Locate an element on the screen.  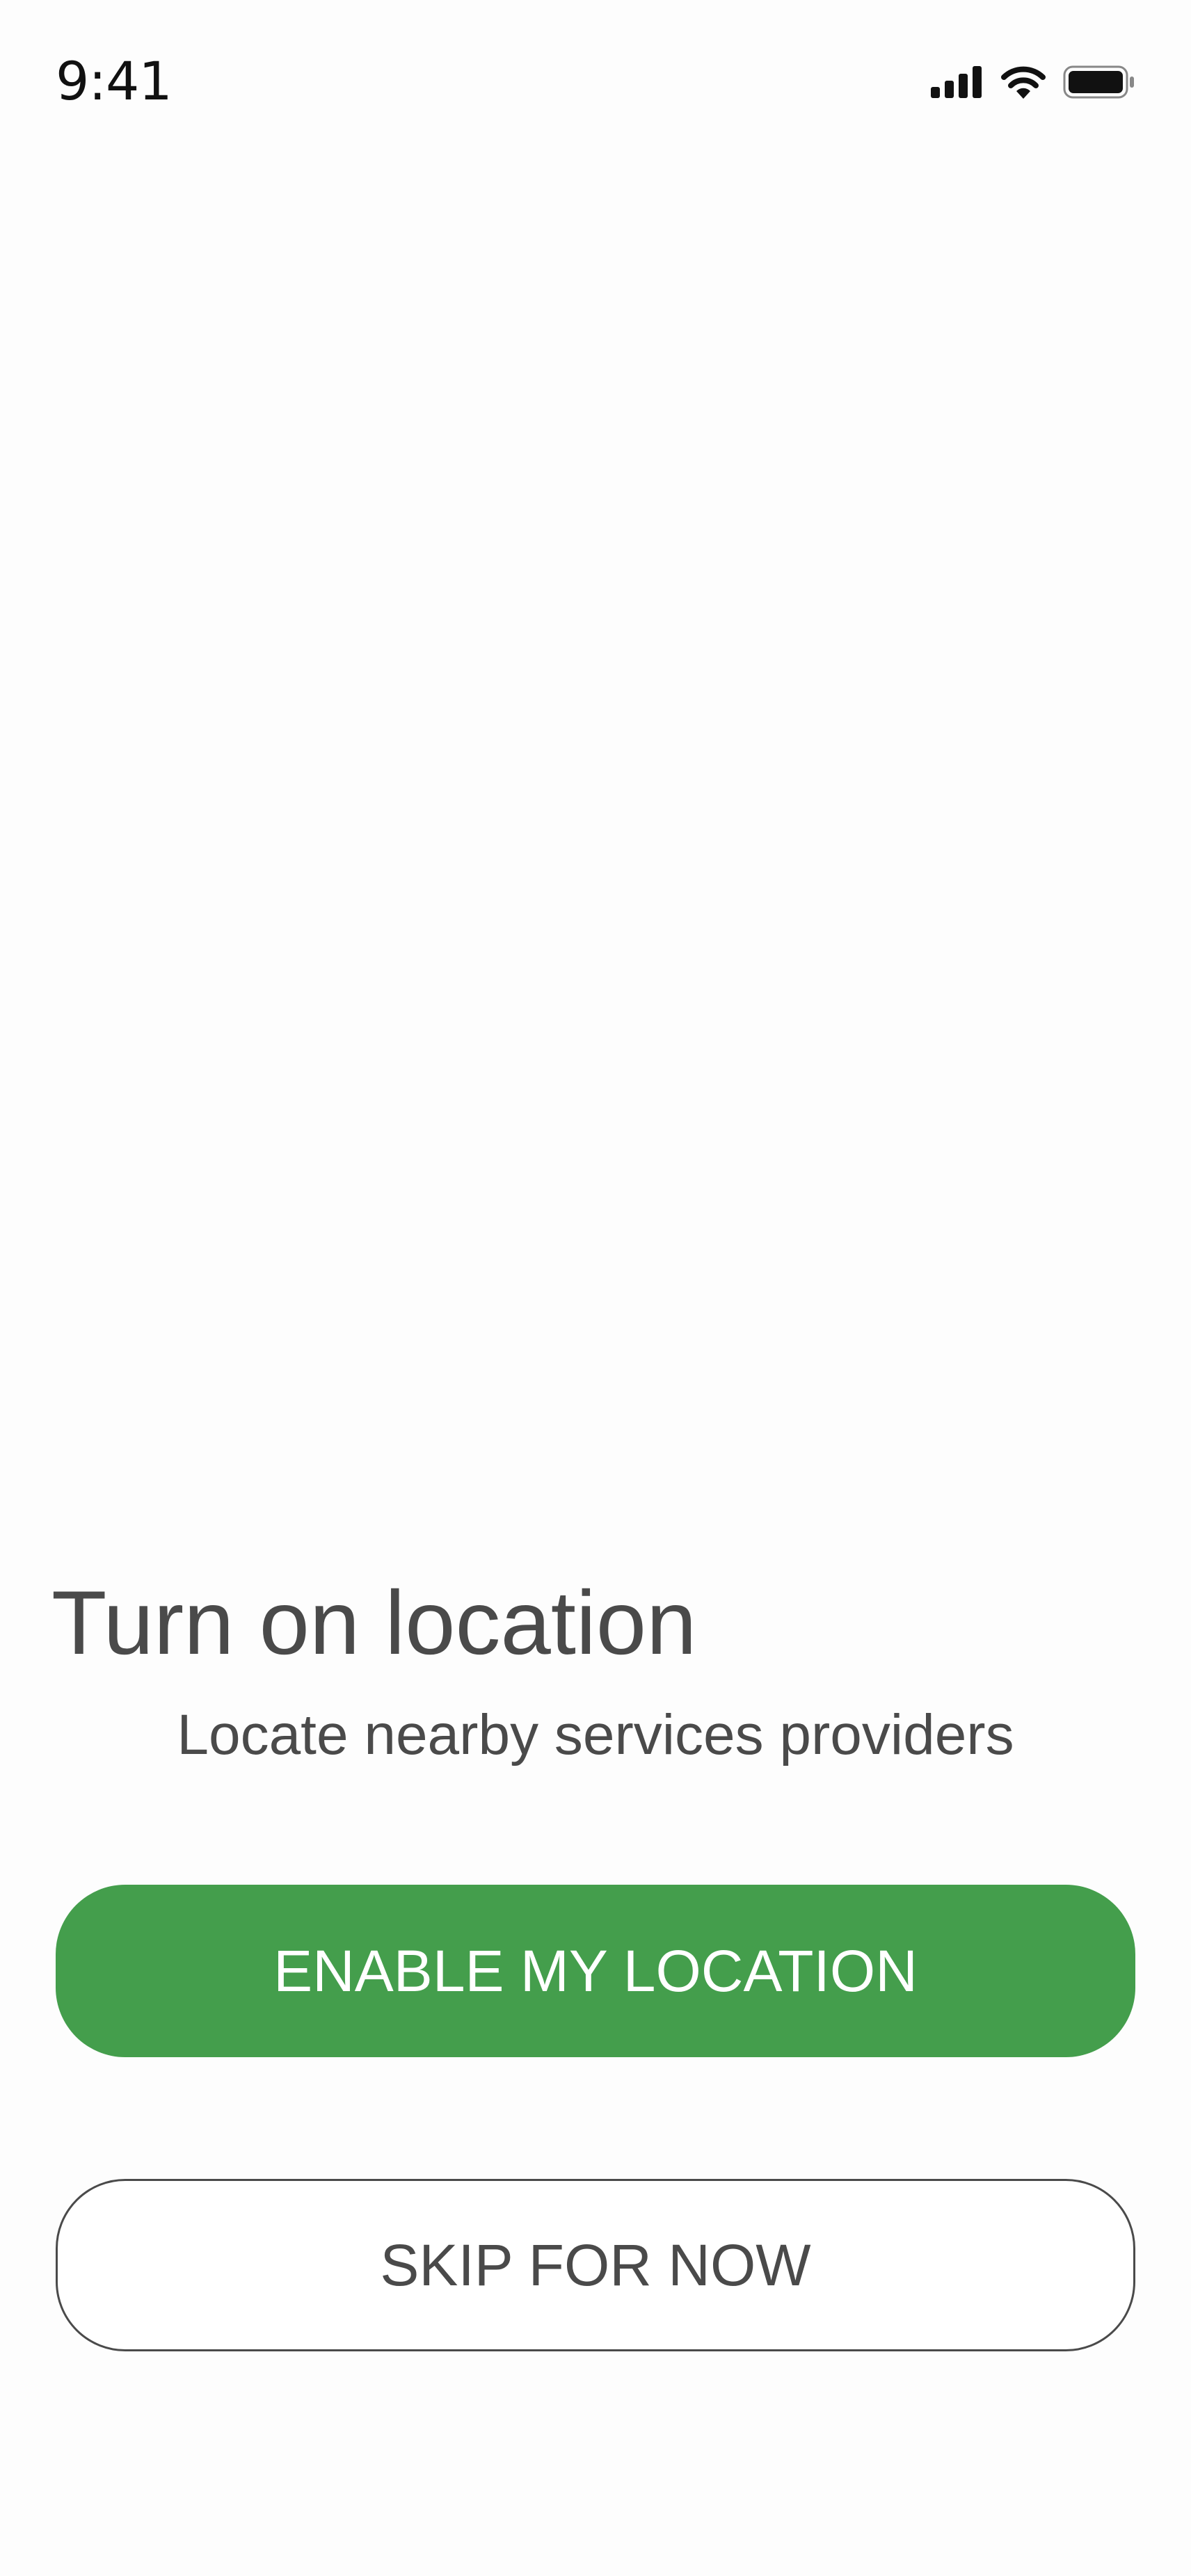
status-bar: 9:41 is located at coordinates (595, 80).